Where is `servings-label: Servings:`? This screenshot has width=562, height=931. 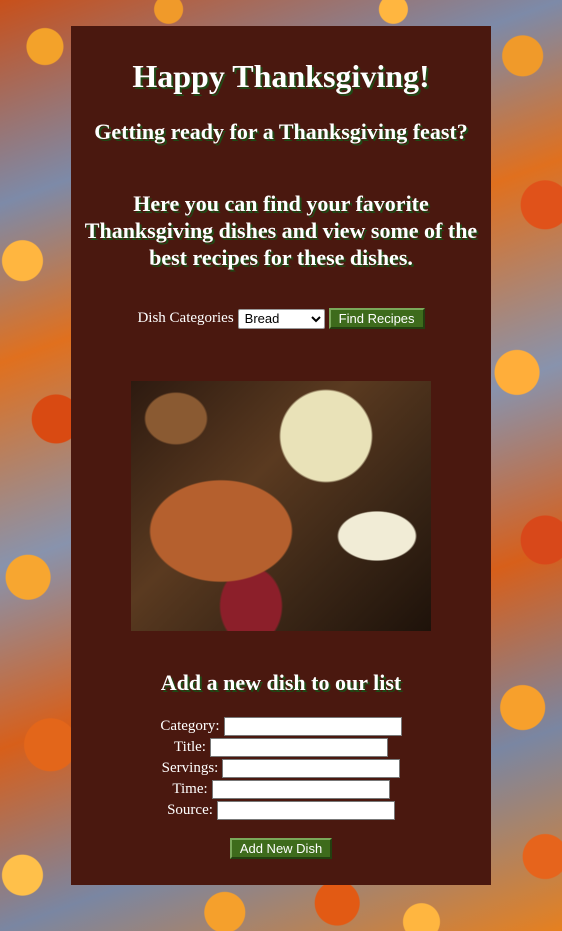 servings-label: Servings: is located at coordinates (190, 768).